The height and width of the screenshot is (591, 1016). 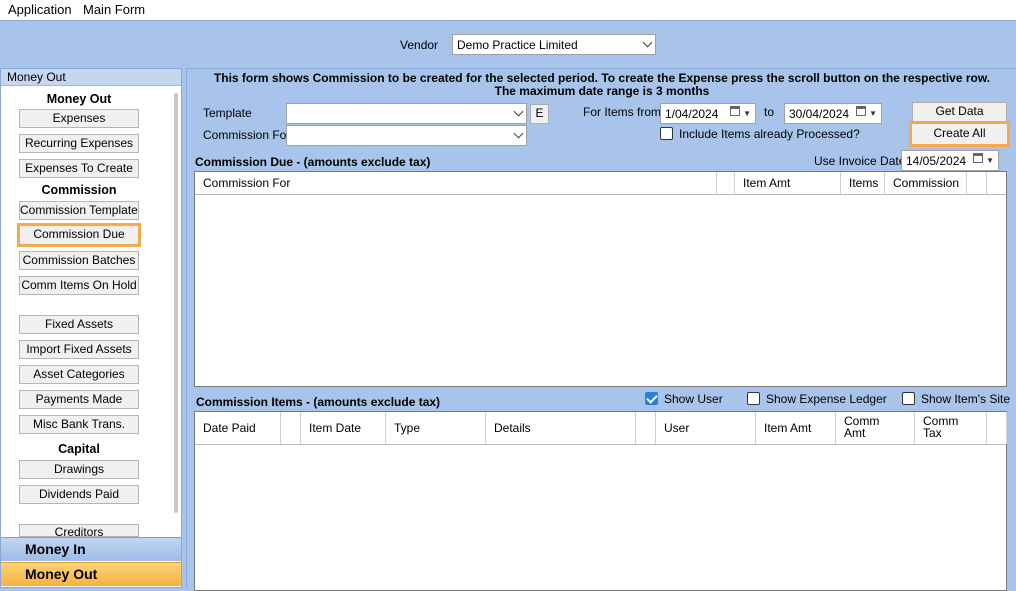 I want to click on commission-items-title: Commission Items - (amounts exclude tax), so click(x=318, y=402).